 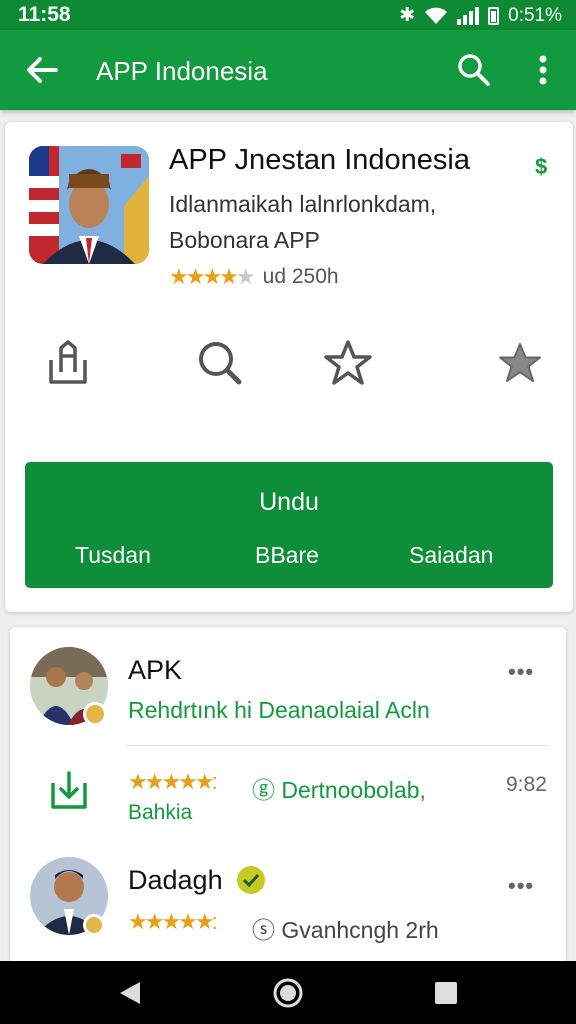 What do you see at coordinates (130, 993) in the screenshot?
I see `nav-back-icon` at bounding box center [130, 993].